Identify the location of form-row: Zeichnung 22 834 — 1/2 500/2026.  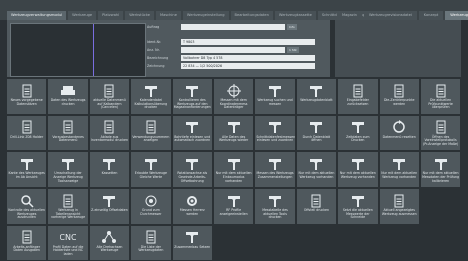
(237, 66).